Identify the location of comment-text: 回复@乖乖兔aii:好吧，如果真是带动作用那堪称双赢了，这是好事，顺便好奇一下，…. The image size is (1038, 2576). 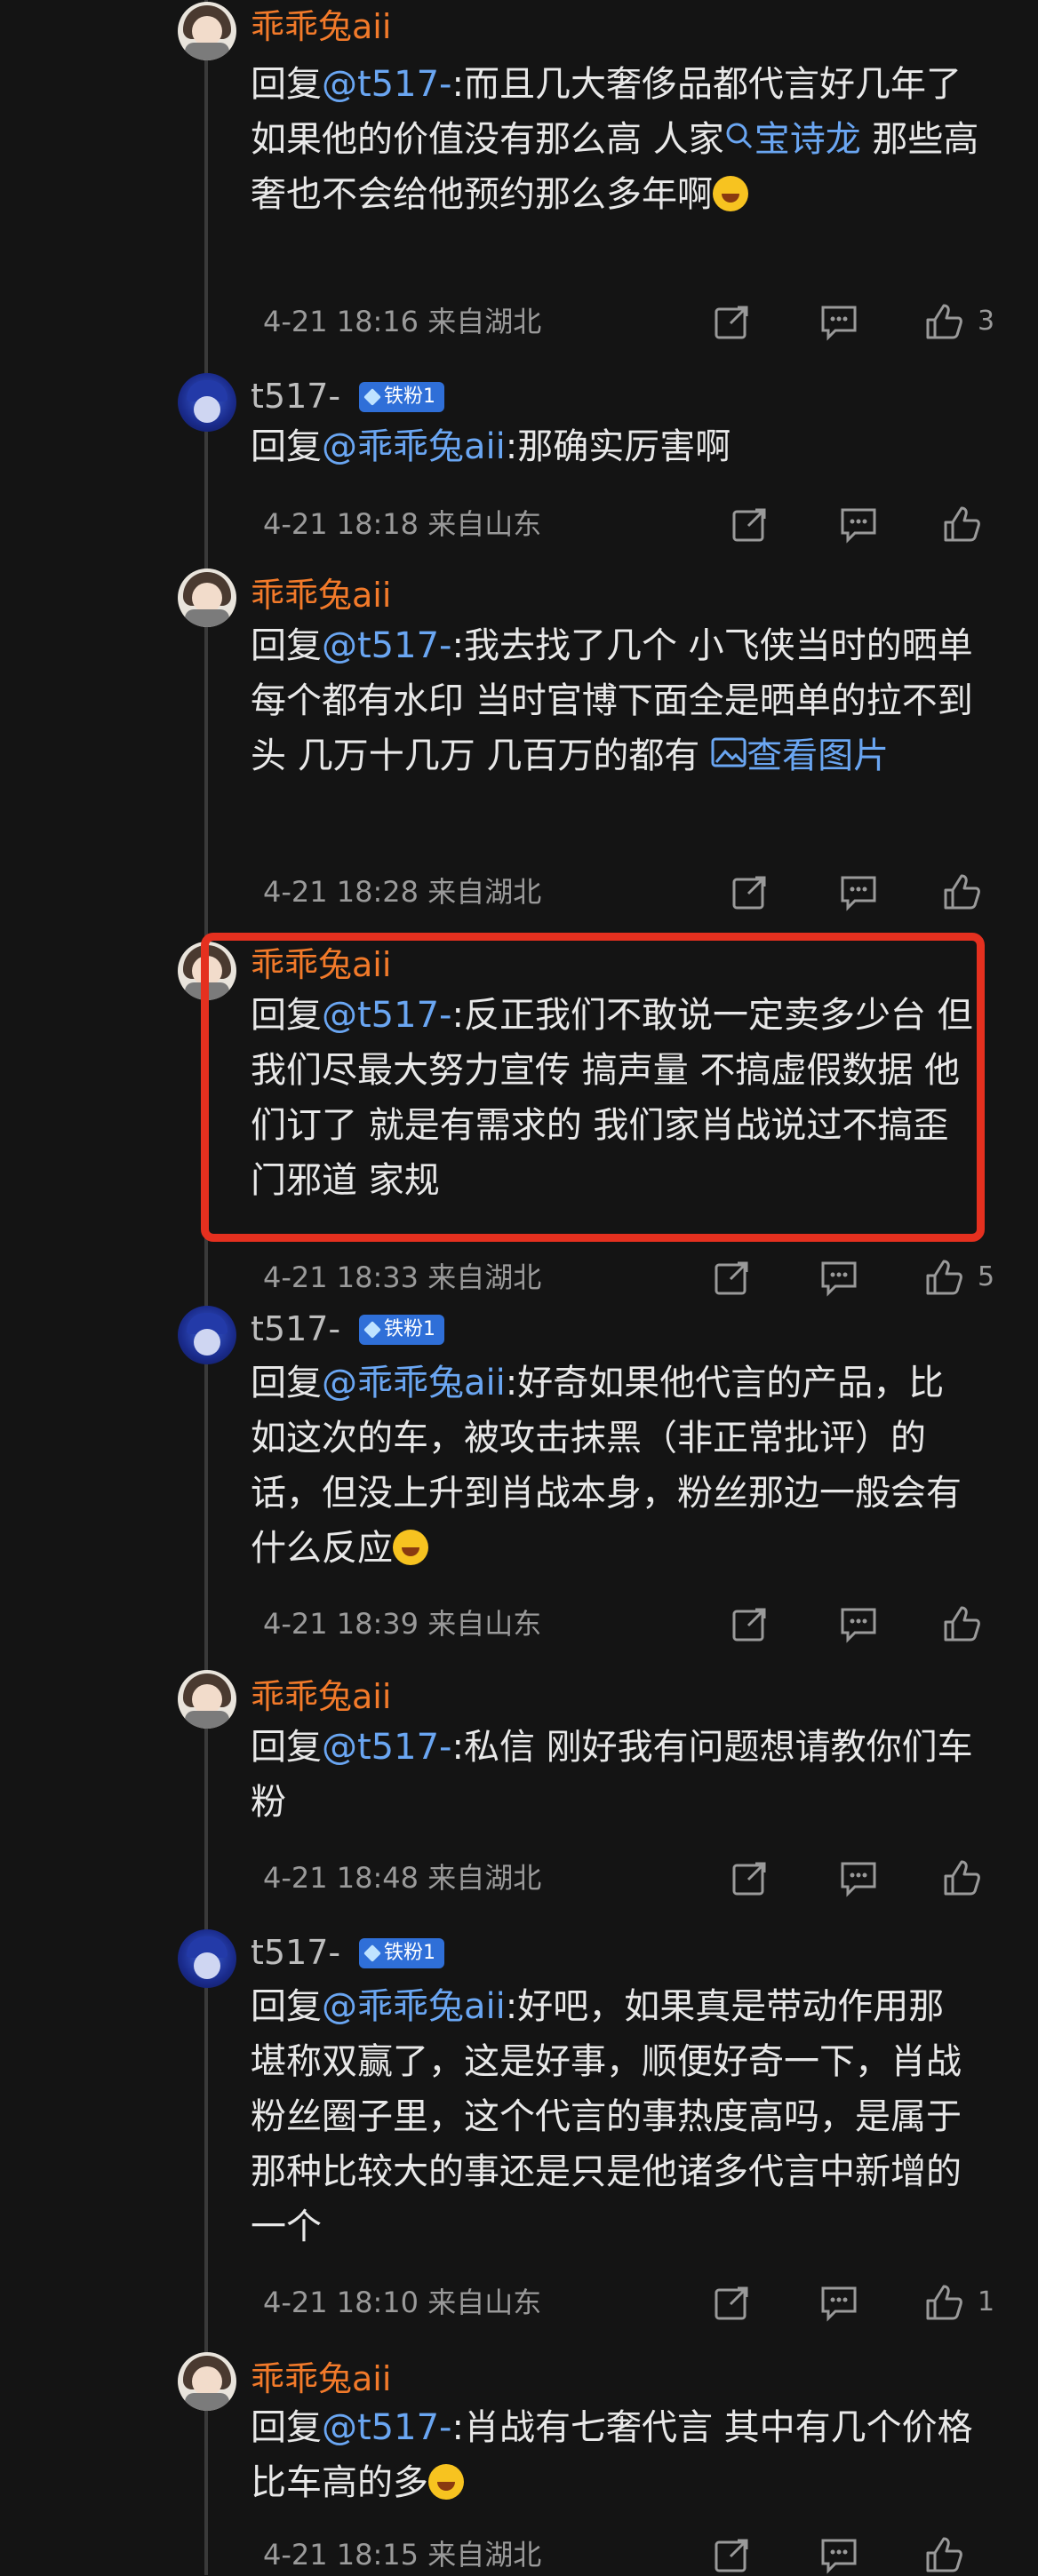
(607, 2116).